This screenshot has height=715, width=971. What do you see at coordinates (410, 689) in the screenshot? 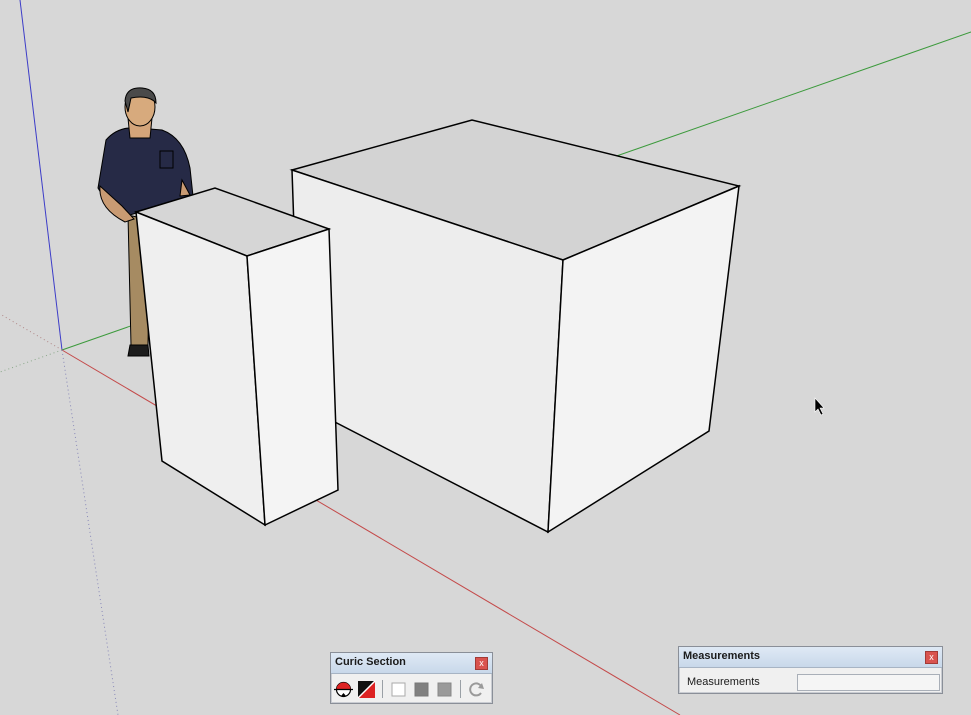
I see `curic-section-tools` at bounding box center [410, 689].